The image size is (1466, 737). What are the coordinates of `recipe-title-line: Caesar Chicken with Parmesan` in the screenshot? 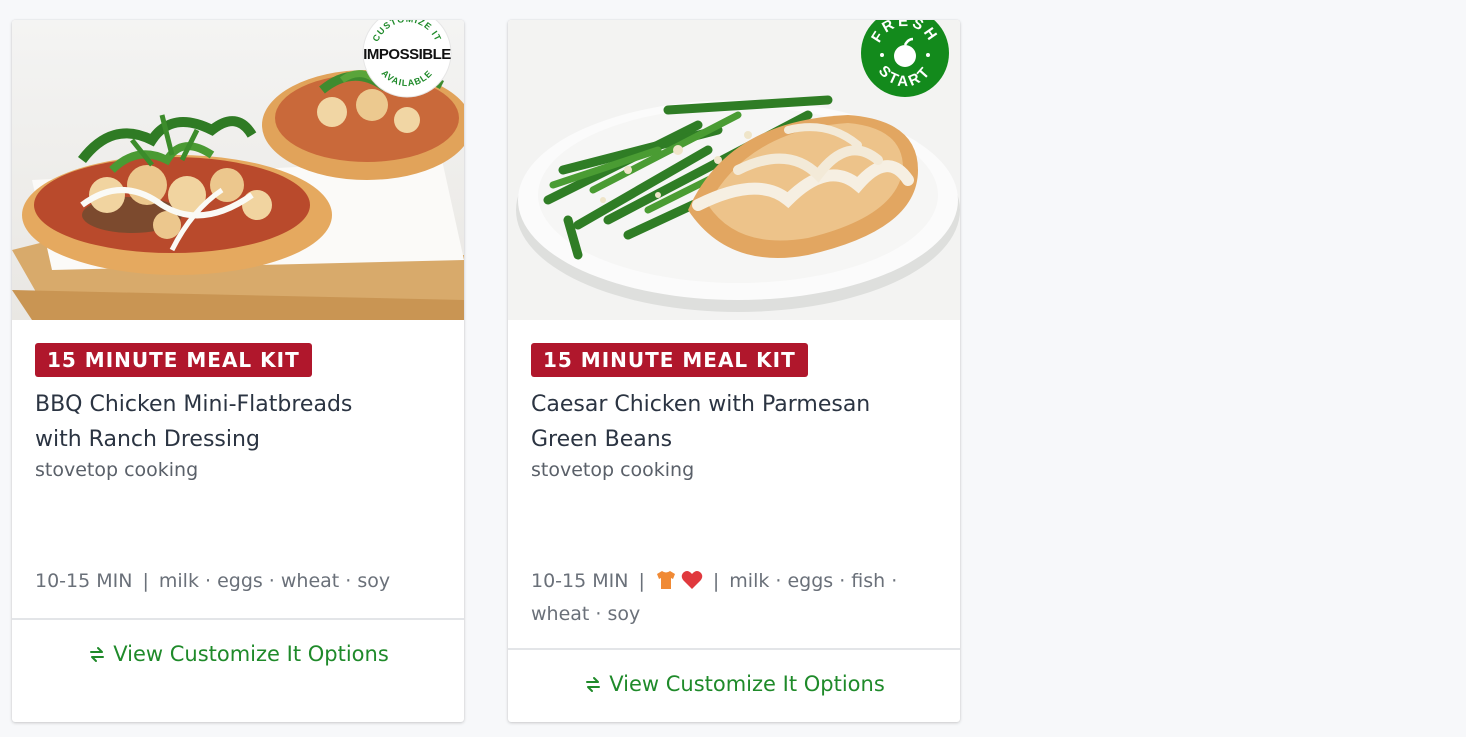 It's located at (701, 404).